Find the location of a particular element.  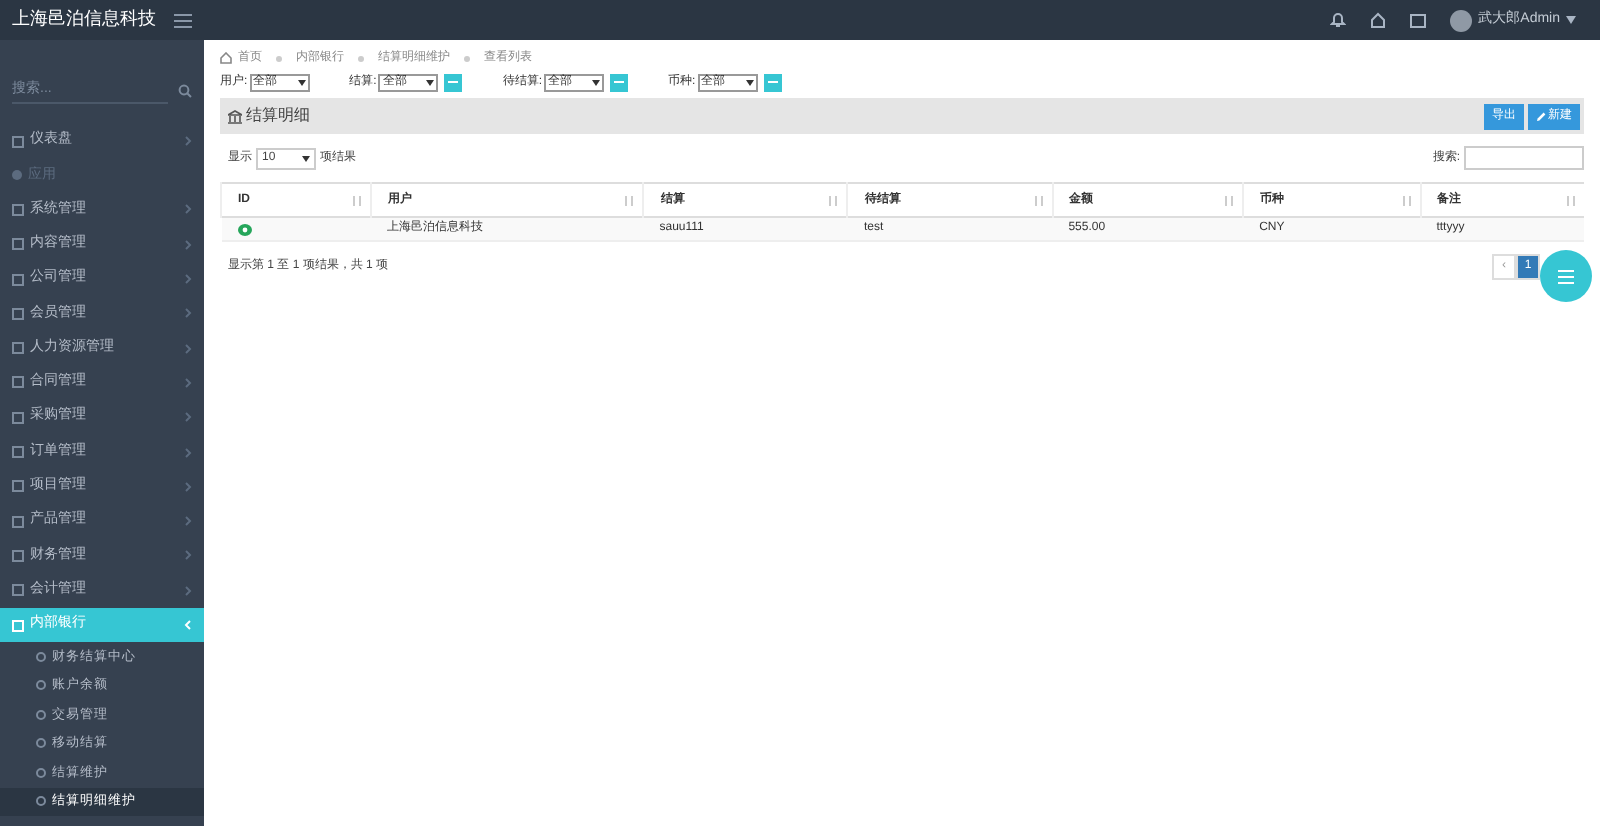

brand-title: 上海邑泊信息科技 is located at coordinates (84, 19).